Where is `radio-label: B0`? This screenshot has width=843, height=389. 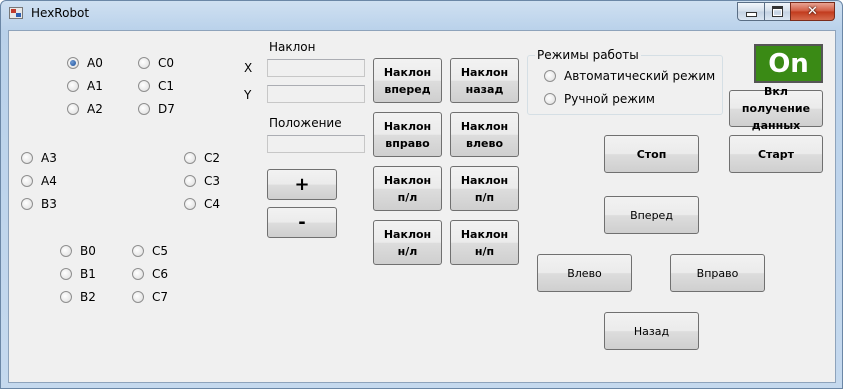 radio-label: B0 is located at coordinates (88, 251).